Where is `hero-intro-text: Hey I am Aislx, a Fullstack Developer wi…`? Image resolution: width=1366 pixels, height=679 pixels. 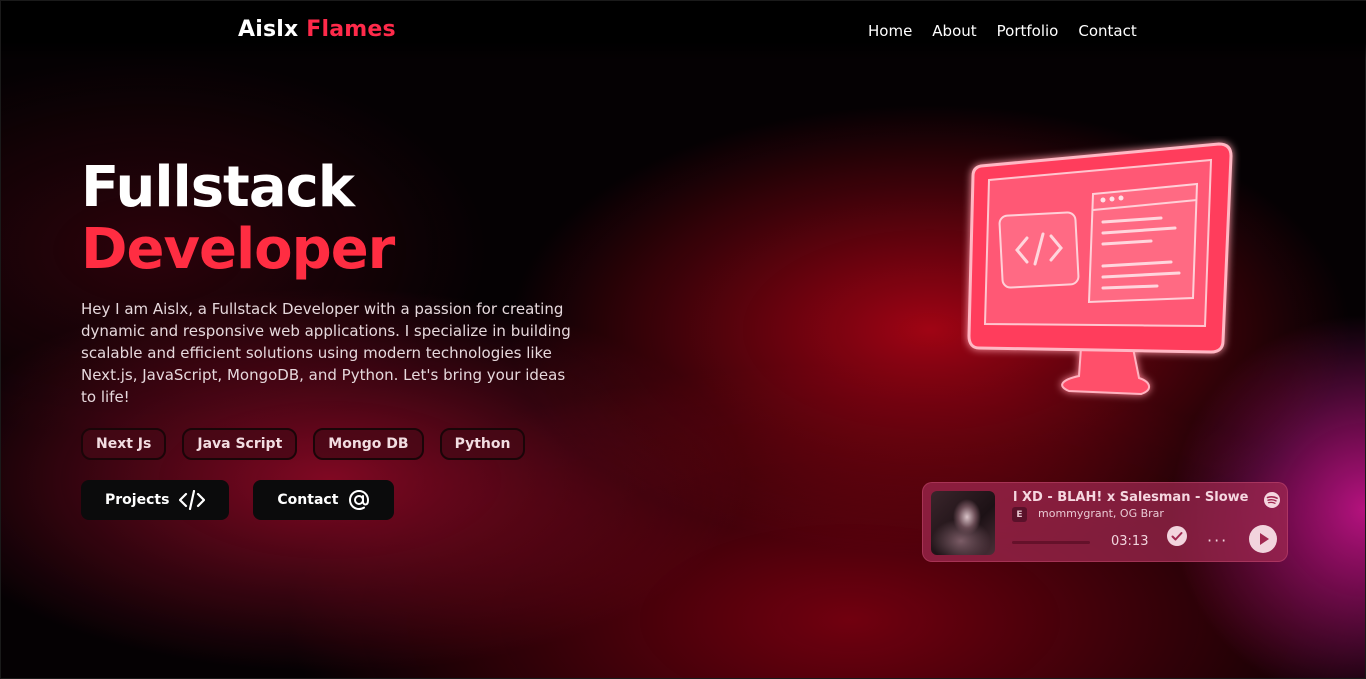 hero-intro-text: Hey I am Aislx, a Fullstack Developer wi… is located at coordinates (326, 353).